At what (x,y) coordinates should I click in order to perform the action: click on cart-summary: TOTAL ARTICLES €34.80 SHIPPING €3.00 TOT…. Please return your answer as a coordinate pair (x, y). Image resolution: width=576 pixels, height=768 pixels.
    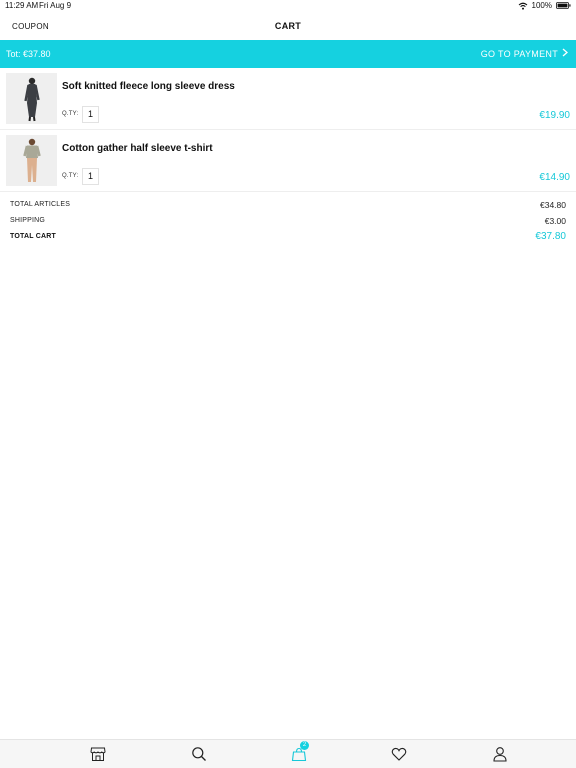
    Looking at the image, I should click on (288, 222).